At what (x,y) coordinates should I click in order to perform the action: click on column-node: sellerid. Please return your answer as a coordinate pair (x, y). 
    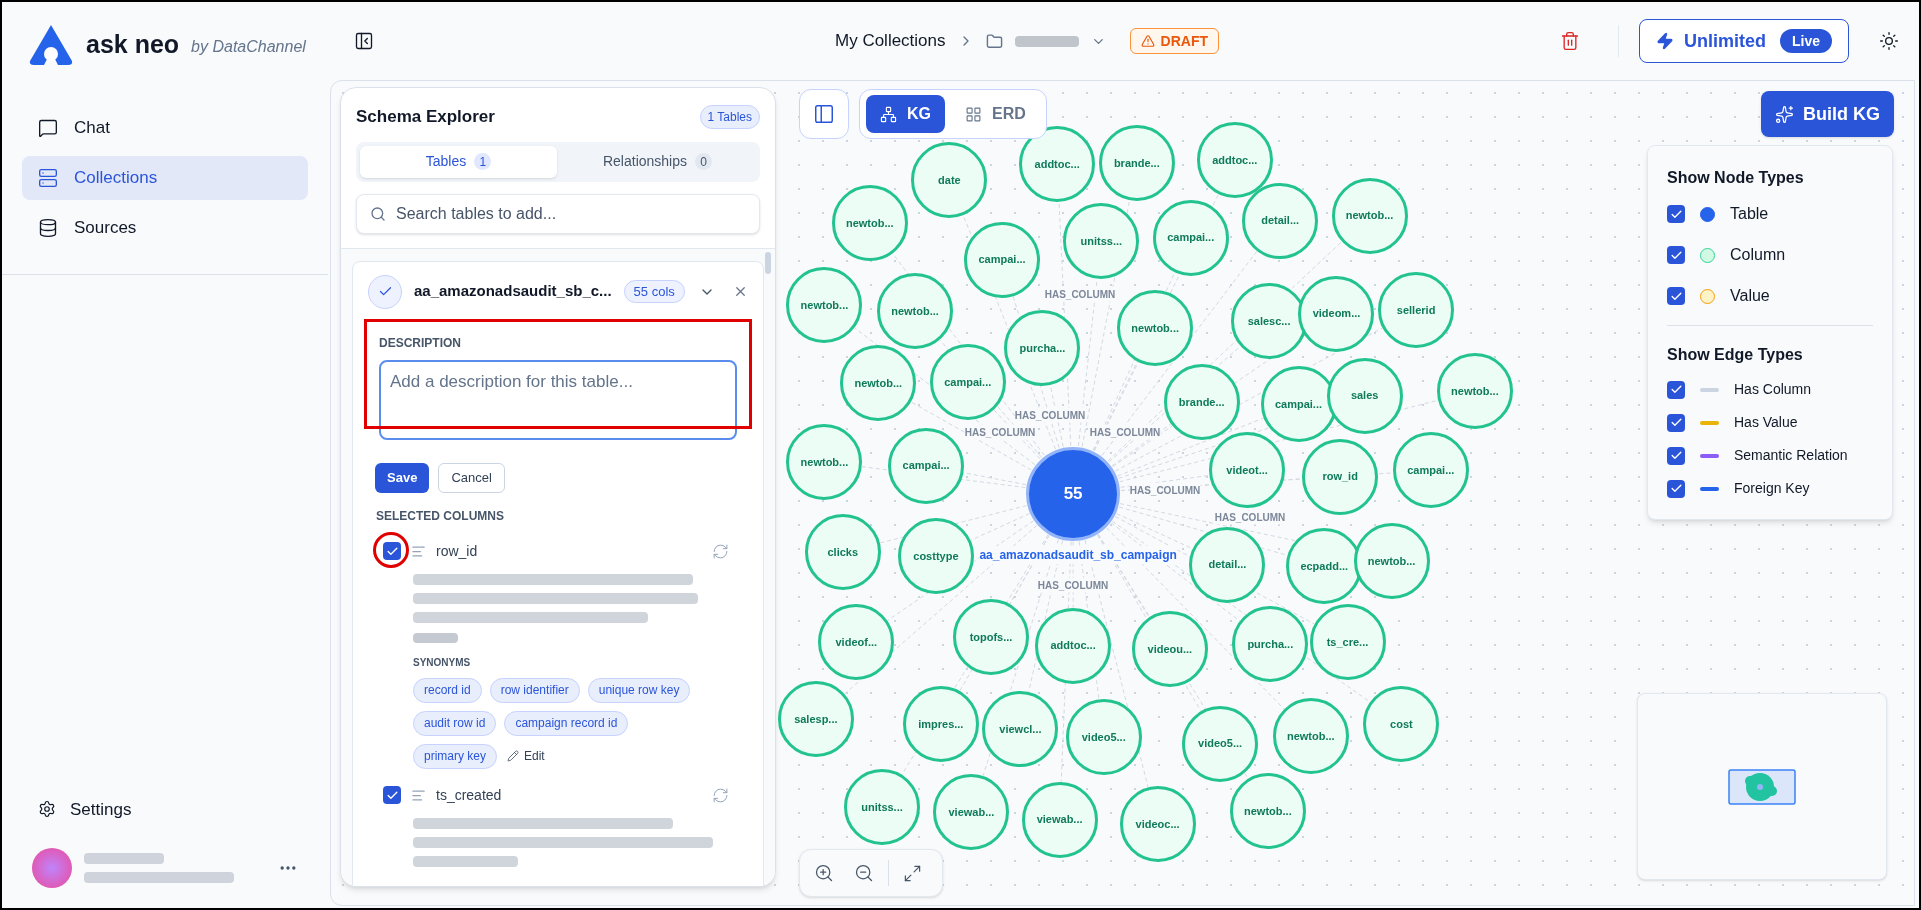
    Looking at the image, I should click on (1416, 309).